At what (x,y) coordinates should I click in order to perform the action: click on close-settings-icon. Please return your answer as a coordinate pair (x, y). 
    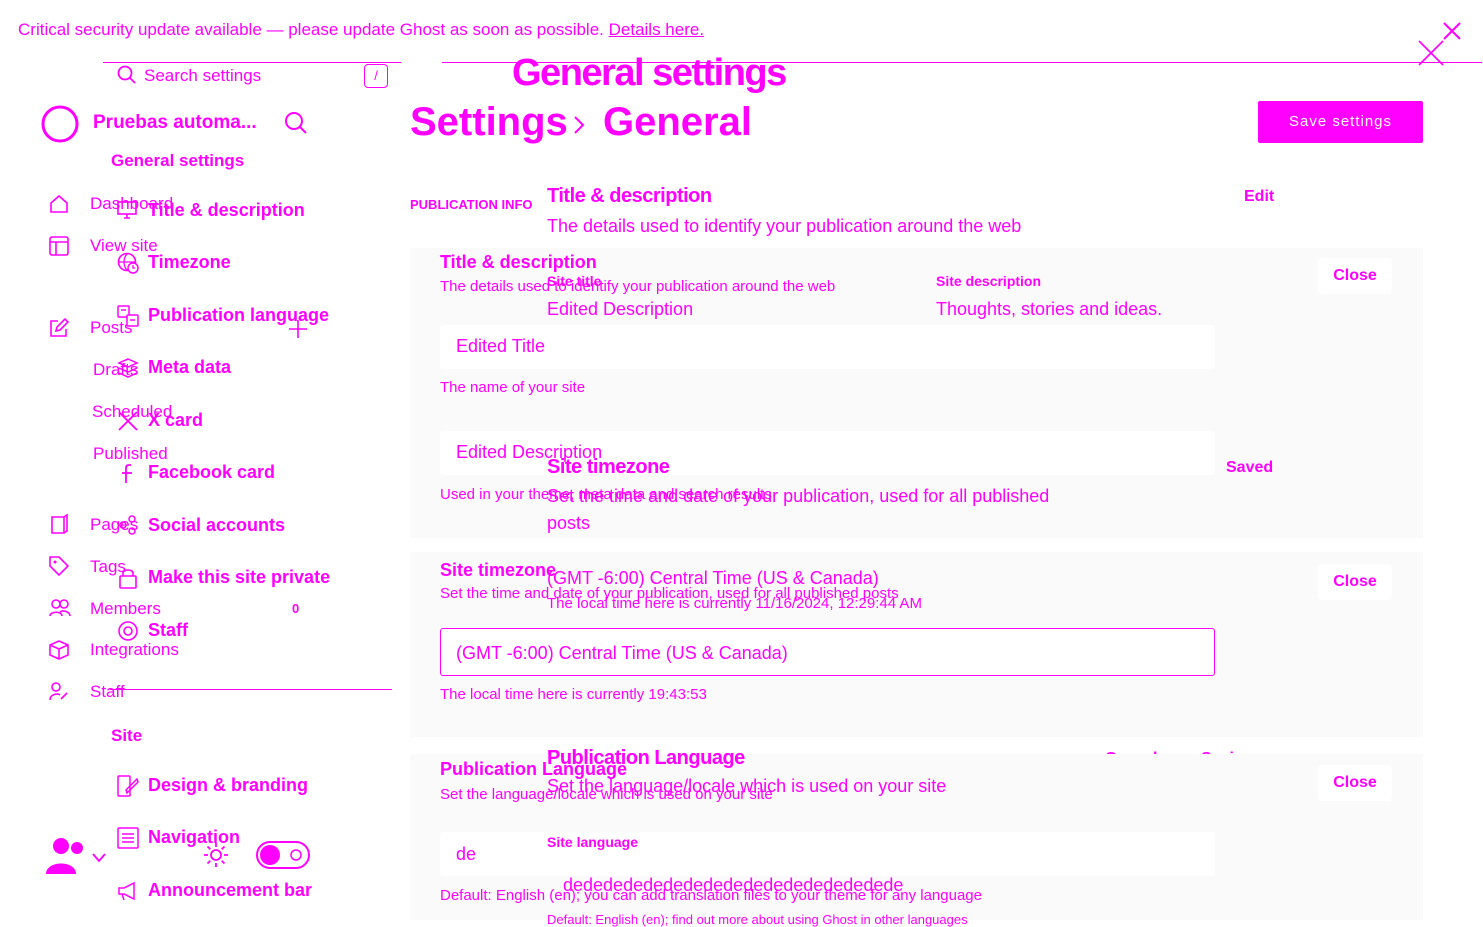
    Looking at the image, I should click on (1431, 55).